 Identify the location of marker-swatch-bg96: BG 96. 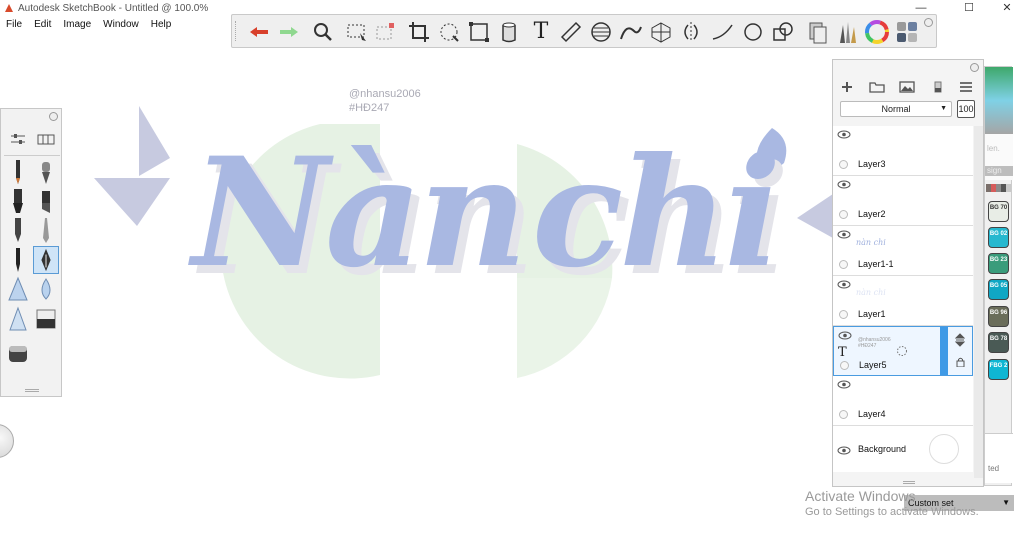
(998, 316).